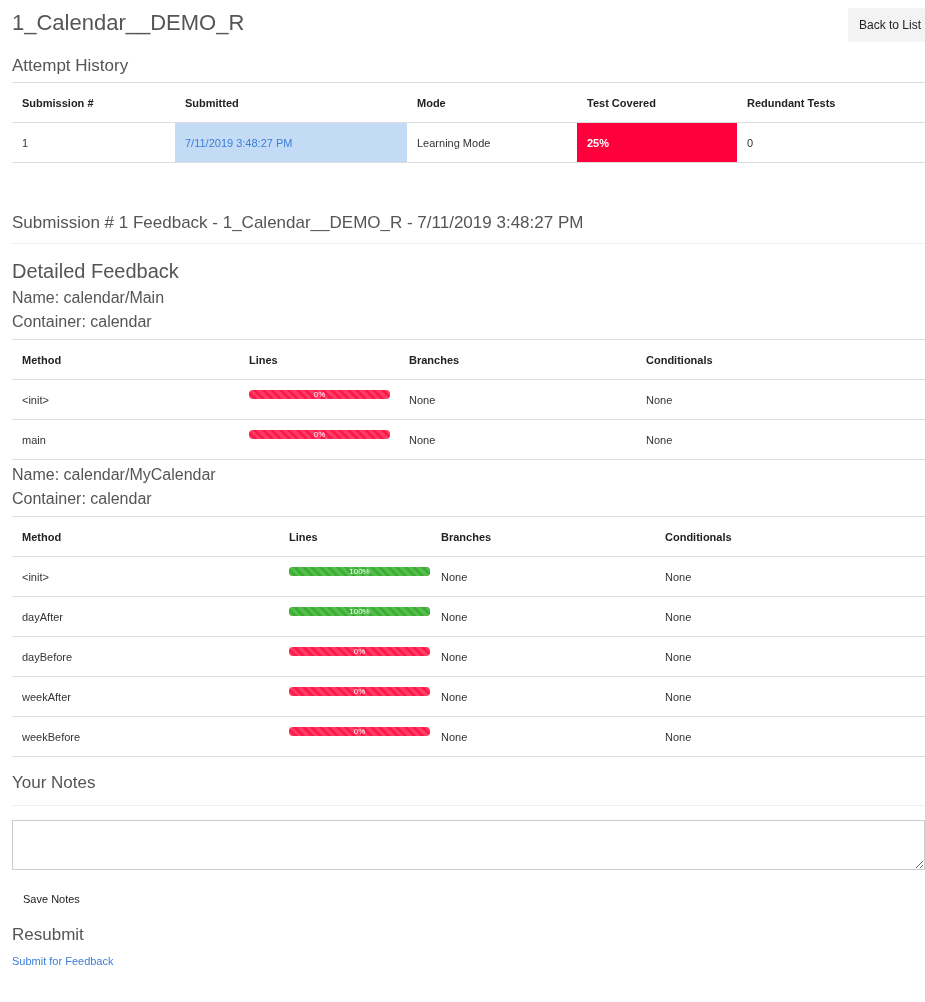 The height and width of the screenshot is (1002, 925). Describe the element at coordinates (128, 23) in the screenshot. I see `page-title: 1_Calendar__DEMO_R` at that location.